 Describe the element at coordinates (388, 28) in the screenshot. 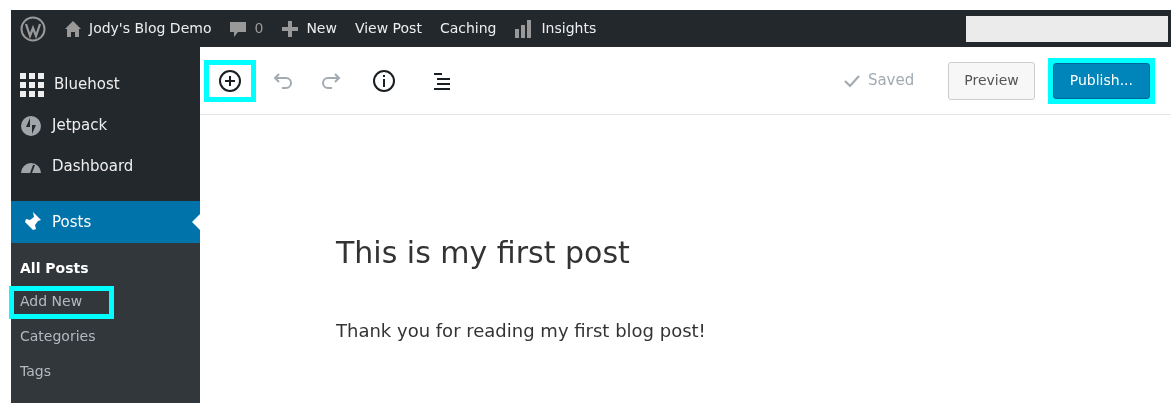

I see `admin-bar-link: View Post` at that location.